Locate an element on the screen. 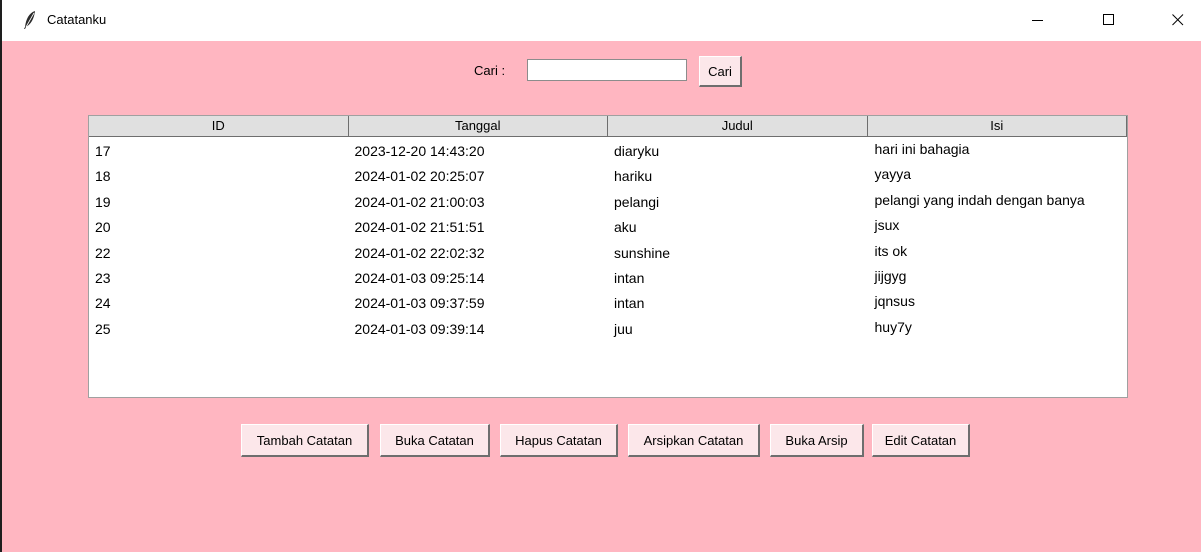  cell-tanggal: 2024-01-03 09:25:14 is located at coordinates (419, 277).